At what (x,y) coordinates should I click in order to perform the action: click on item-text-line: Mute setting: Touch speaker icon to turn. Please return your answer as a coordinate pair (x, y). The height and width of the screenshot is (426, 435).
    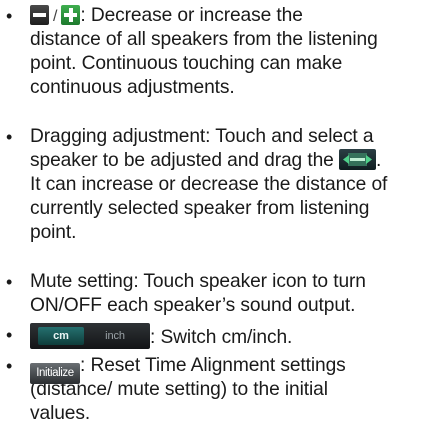
    Looking at the image, I should click on (198, 281).